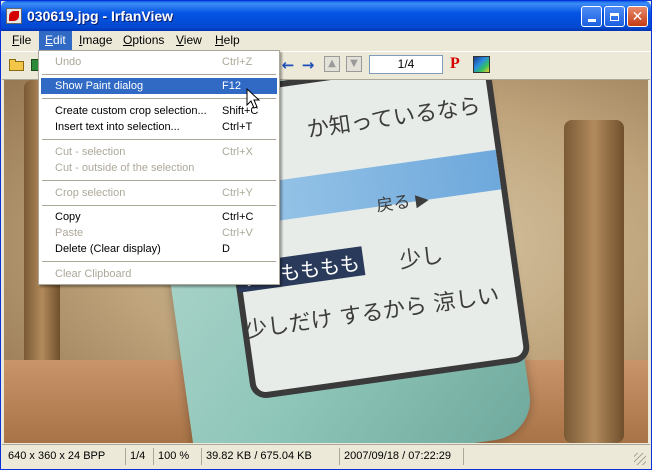 The width and height of the screenshot is (652, 470). Describe the element at coordinates (49, 40) in the screenshot. I see `menu-edit-accel: E` at that location.